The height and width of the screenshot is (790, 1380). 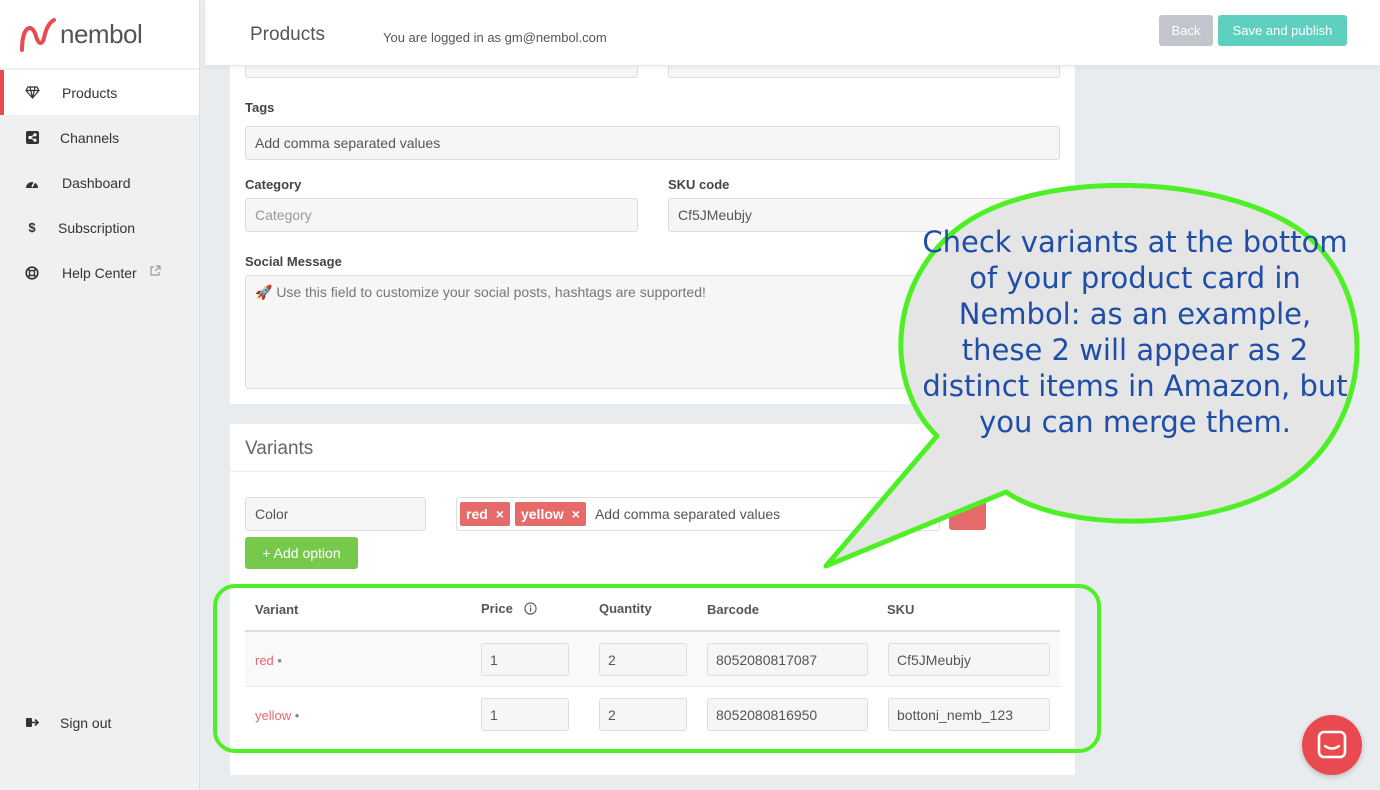 What do you see at coordinates (155, 272) in the screenshot?
I see `external-link-icon` at bounding box center [155, 272].